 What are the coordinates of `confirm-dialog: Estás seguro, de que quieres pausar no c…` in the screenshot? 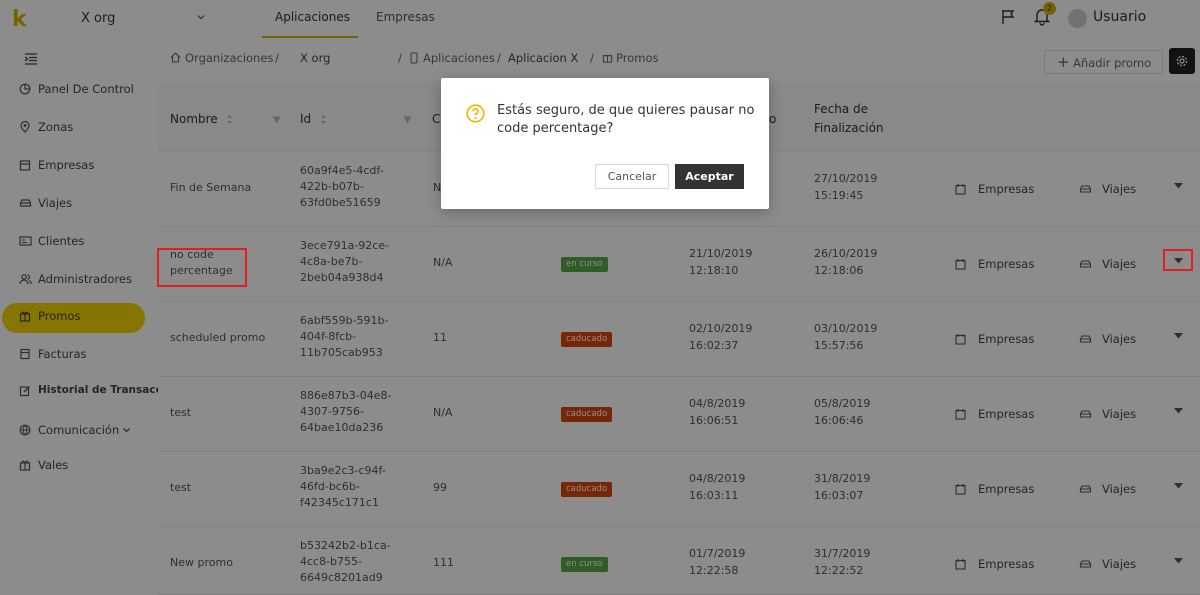 It's located at (605, 143).